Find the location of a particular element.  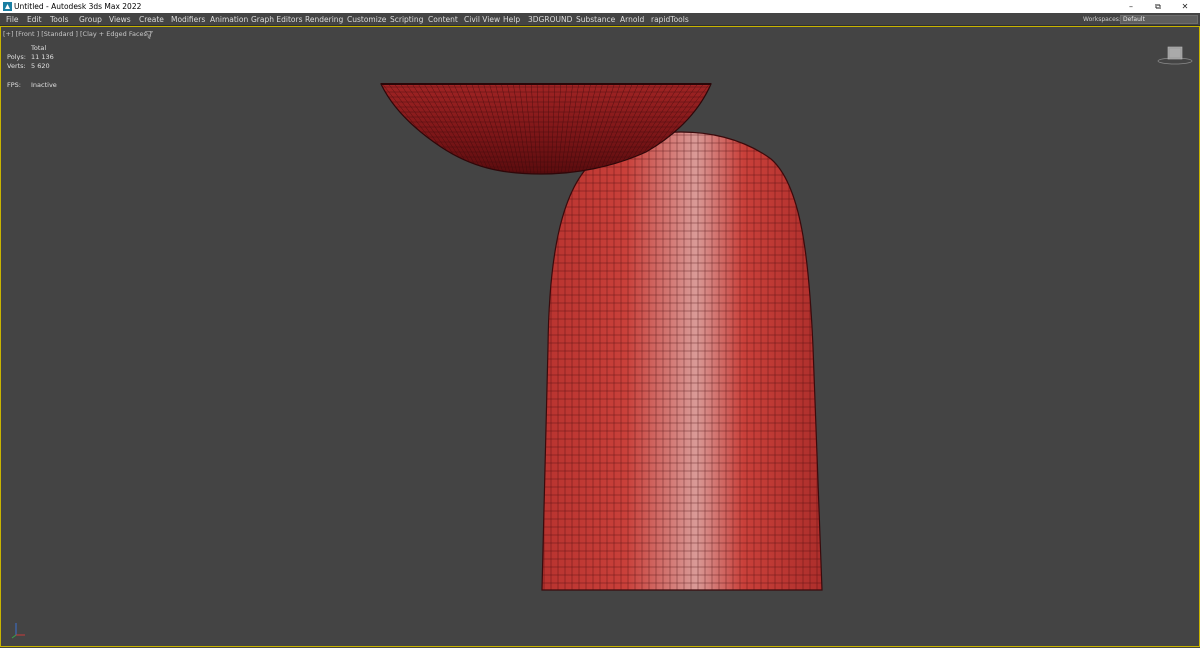

minimize-button: – is located at coordinates (1131, 6).